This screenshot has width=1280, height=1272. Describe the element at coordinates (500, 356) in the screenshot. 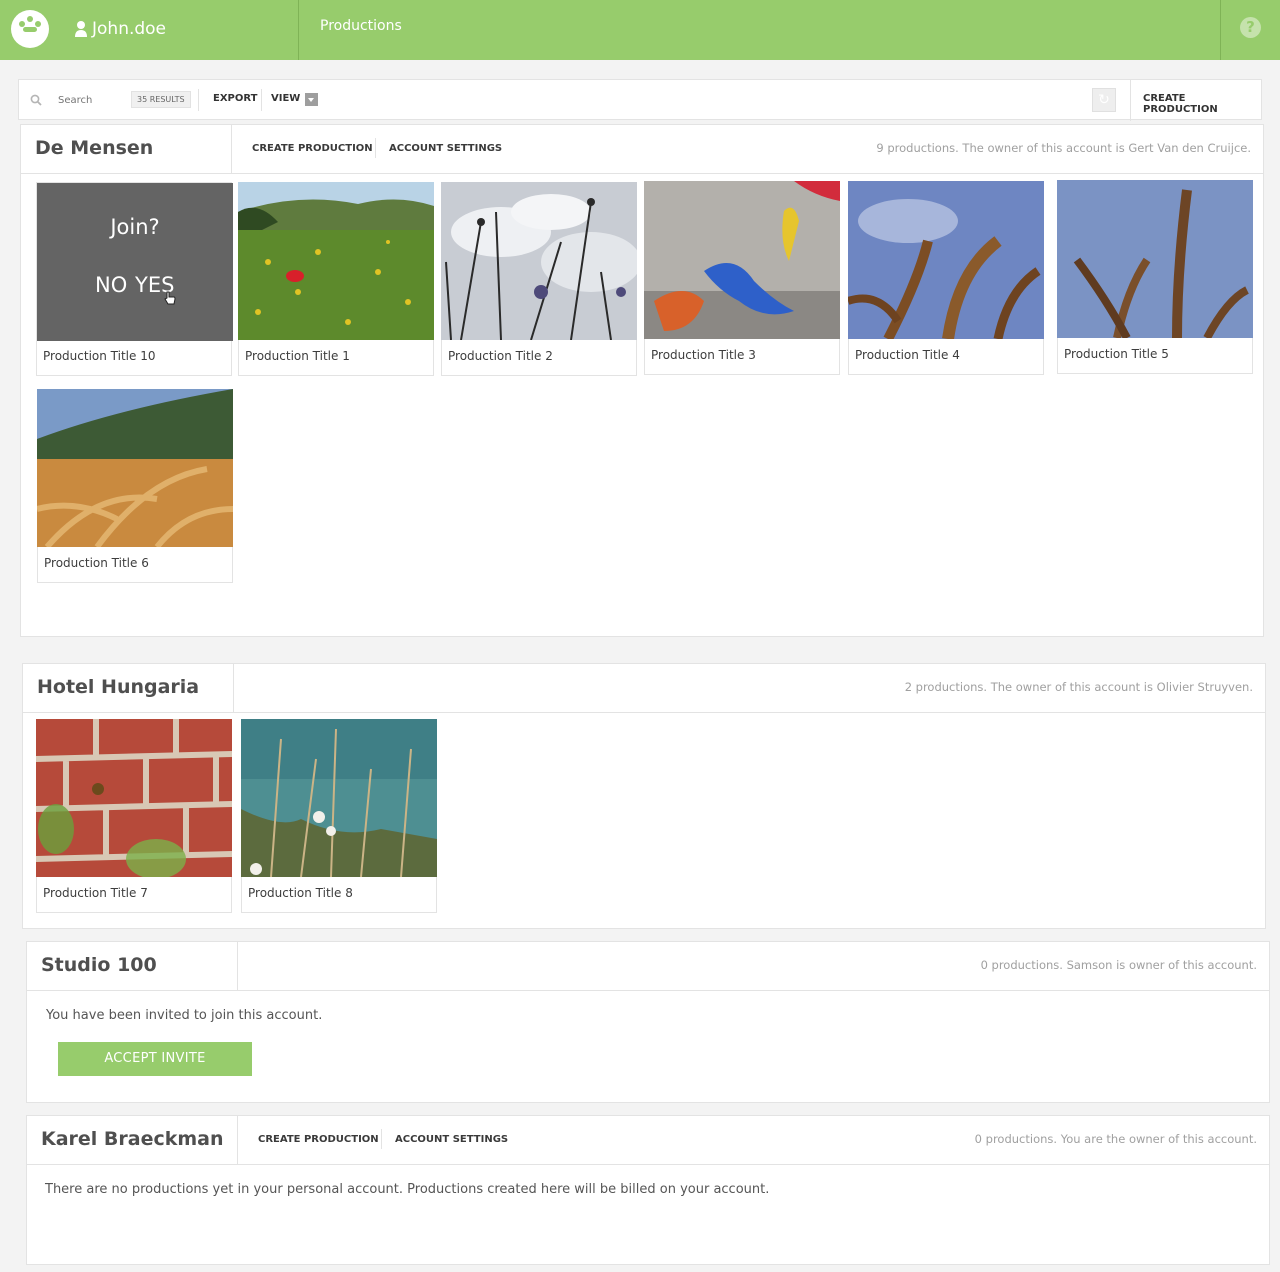

I see `production-title: Production Title 2` at that location.